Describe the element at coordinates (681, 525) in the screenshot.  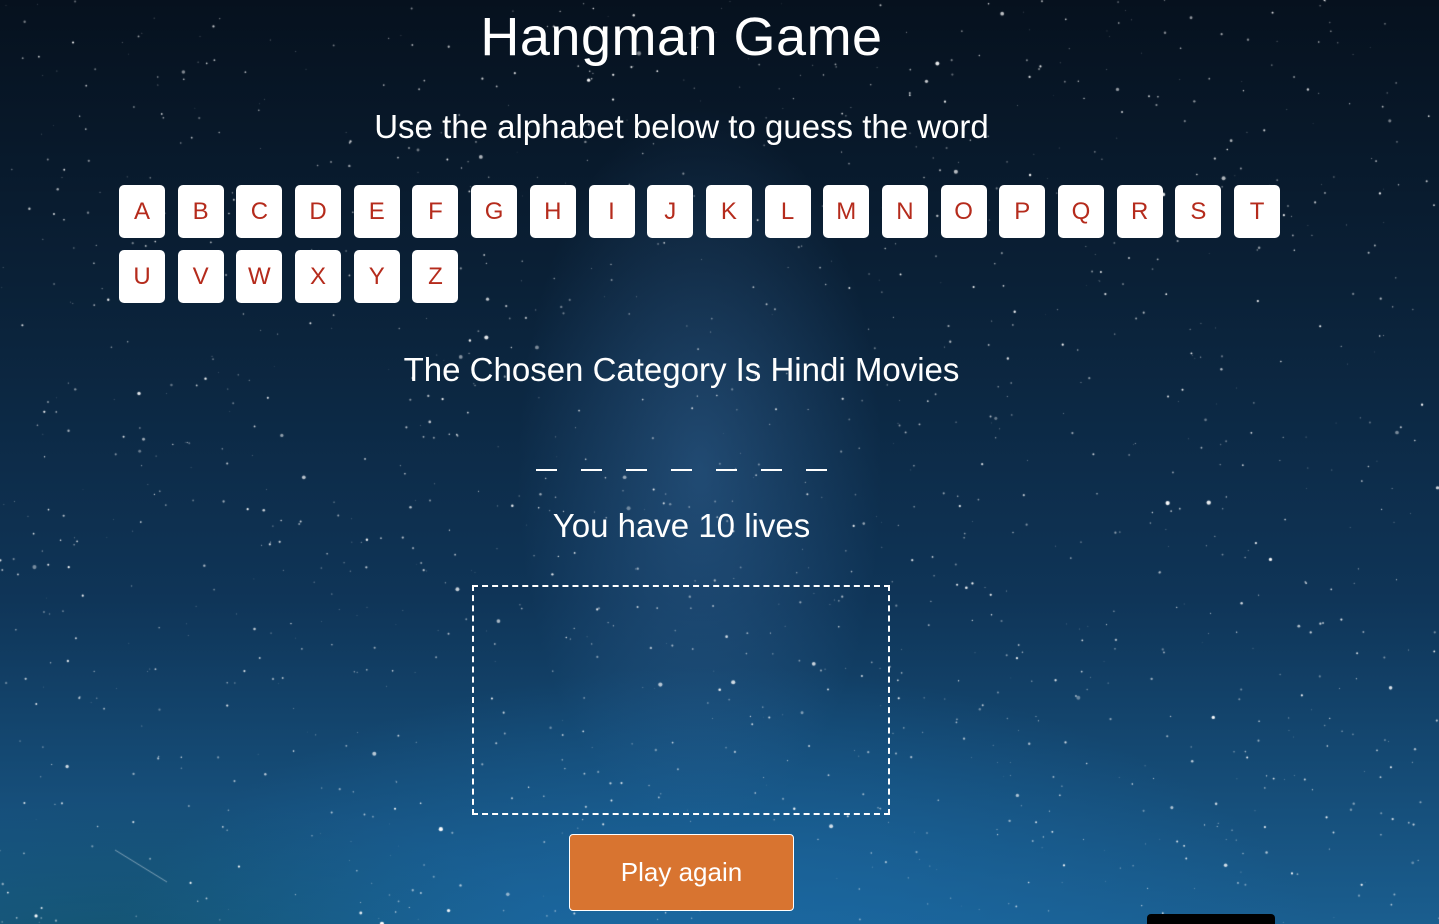
I see `lives-counter: You have 10 lives` at that location.